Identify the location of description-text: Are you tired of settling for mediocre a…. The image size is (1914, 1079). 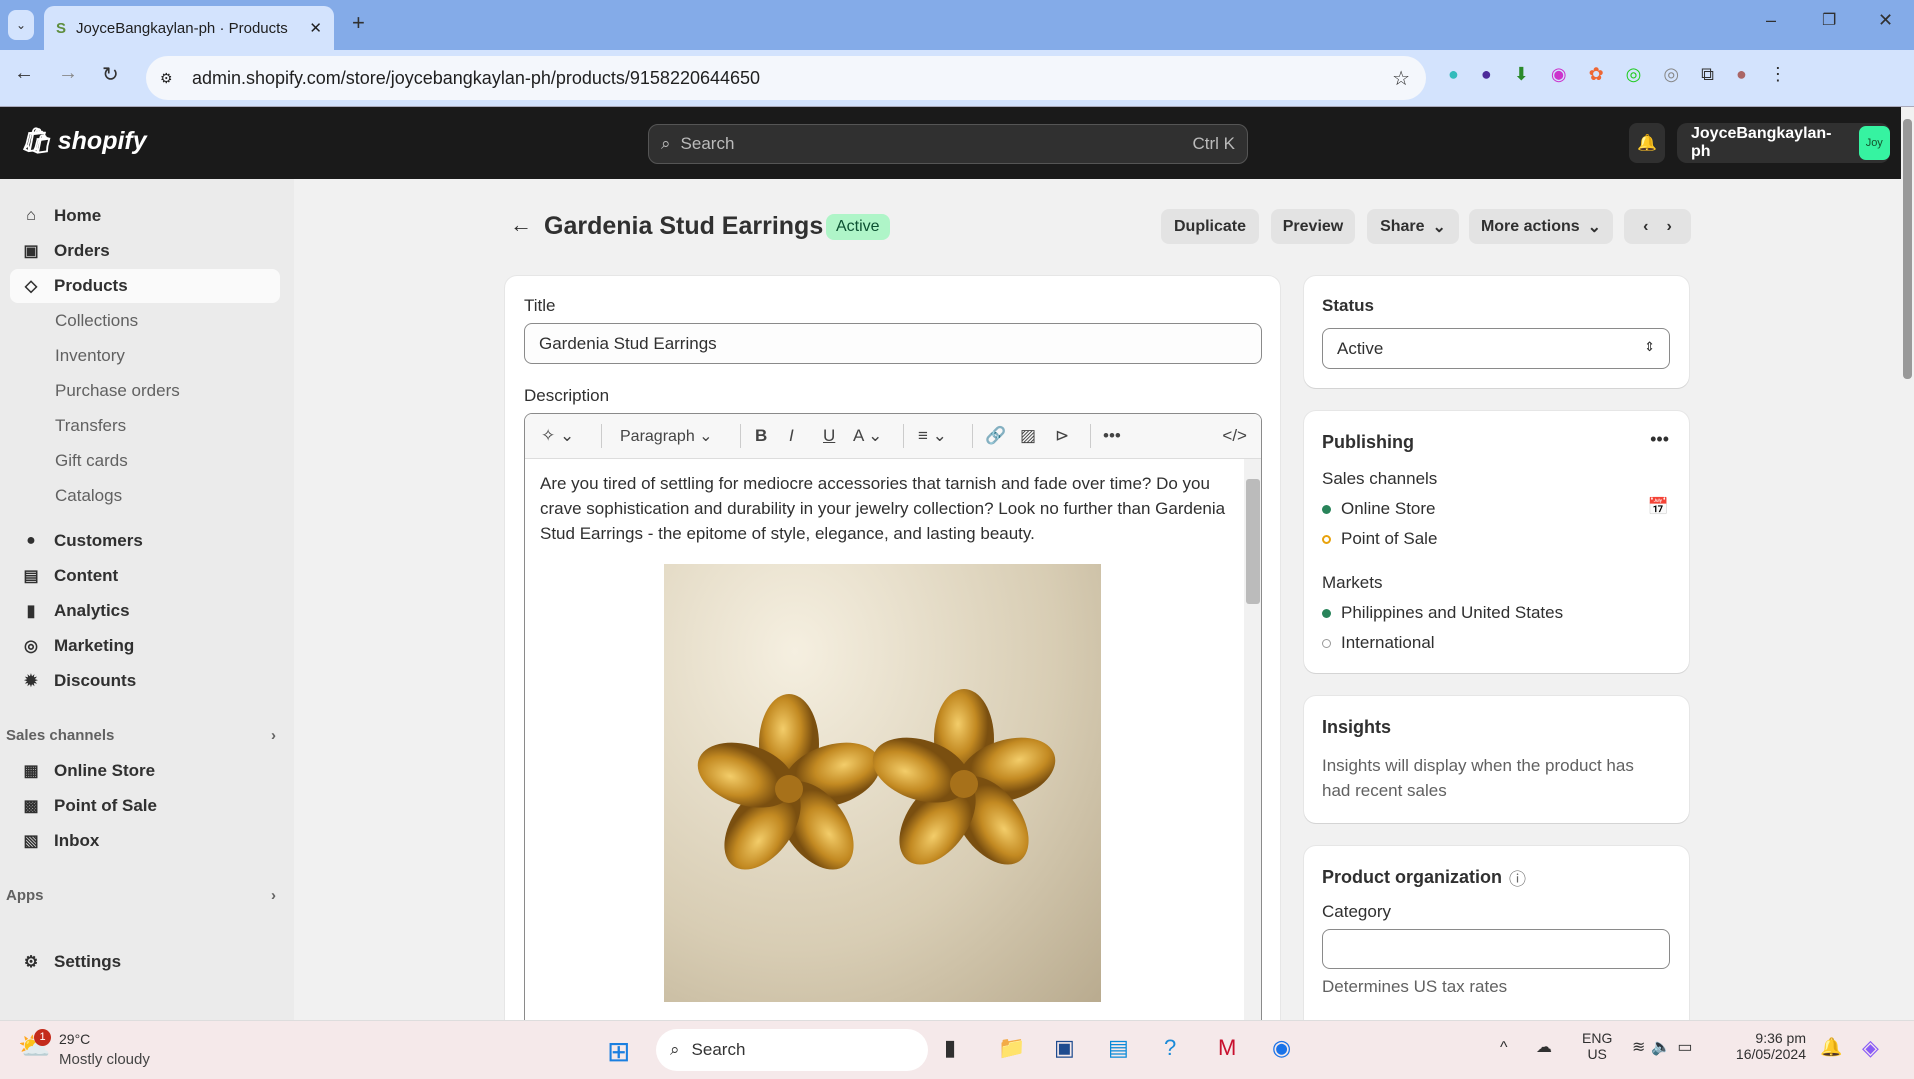
(885, 508).